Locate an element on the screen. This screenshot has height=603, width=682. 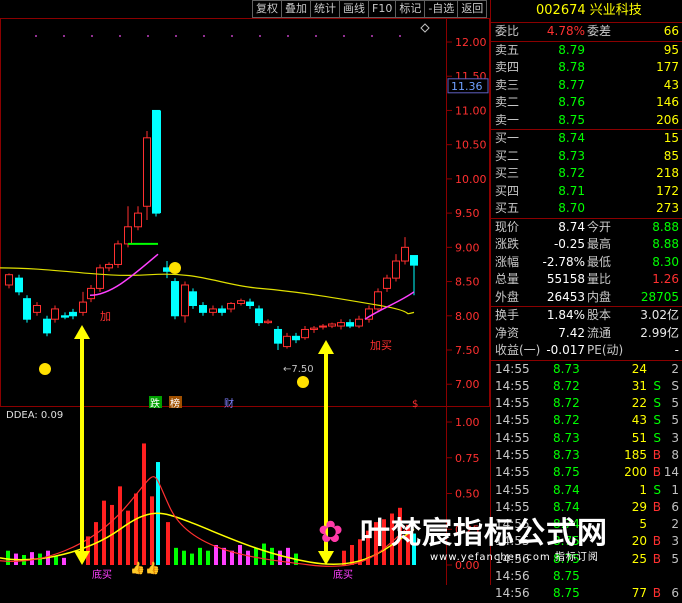
stat-row: 现价 8.74 今开 8.88 is located at coordinates (586, 228).